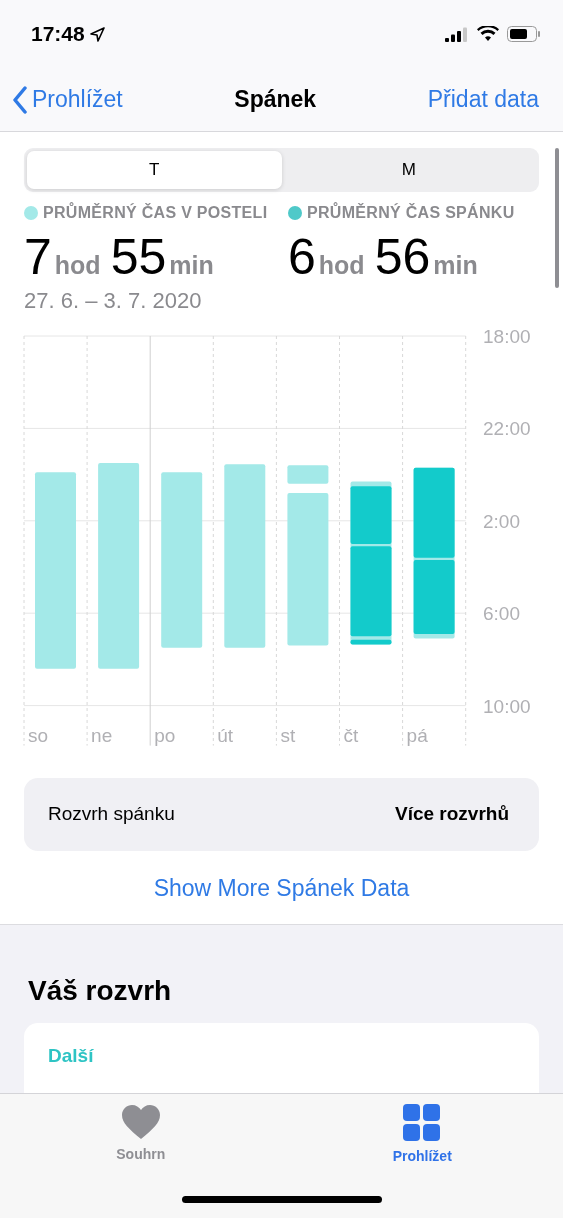 This screenshot has width=563, height=1218. I want to click on axis-label: 2:00, so click(501, 521).